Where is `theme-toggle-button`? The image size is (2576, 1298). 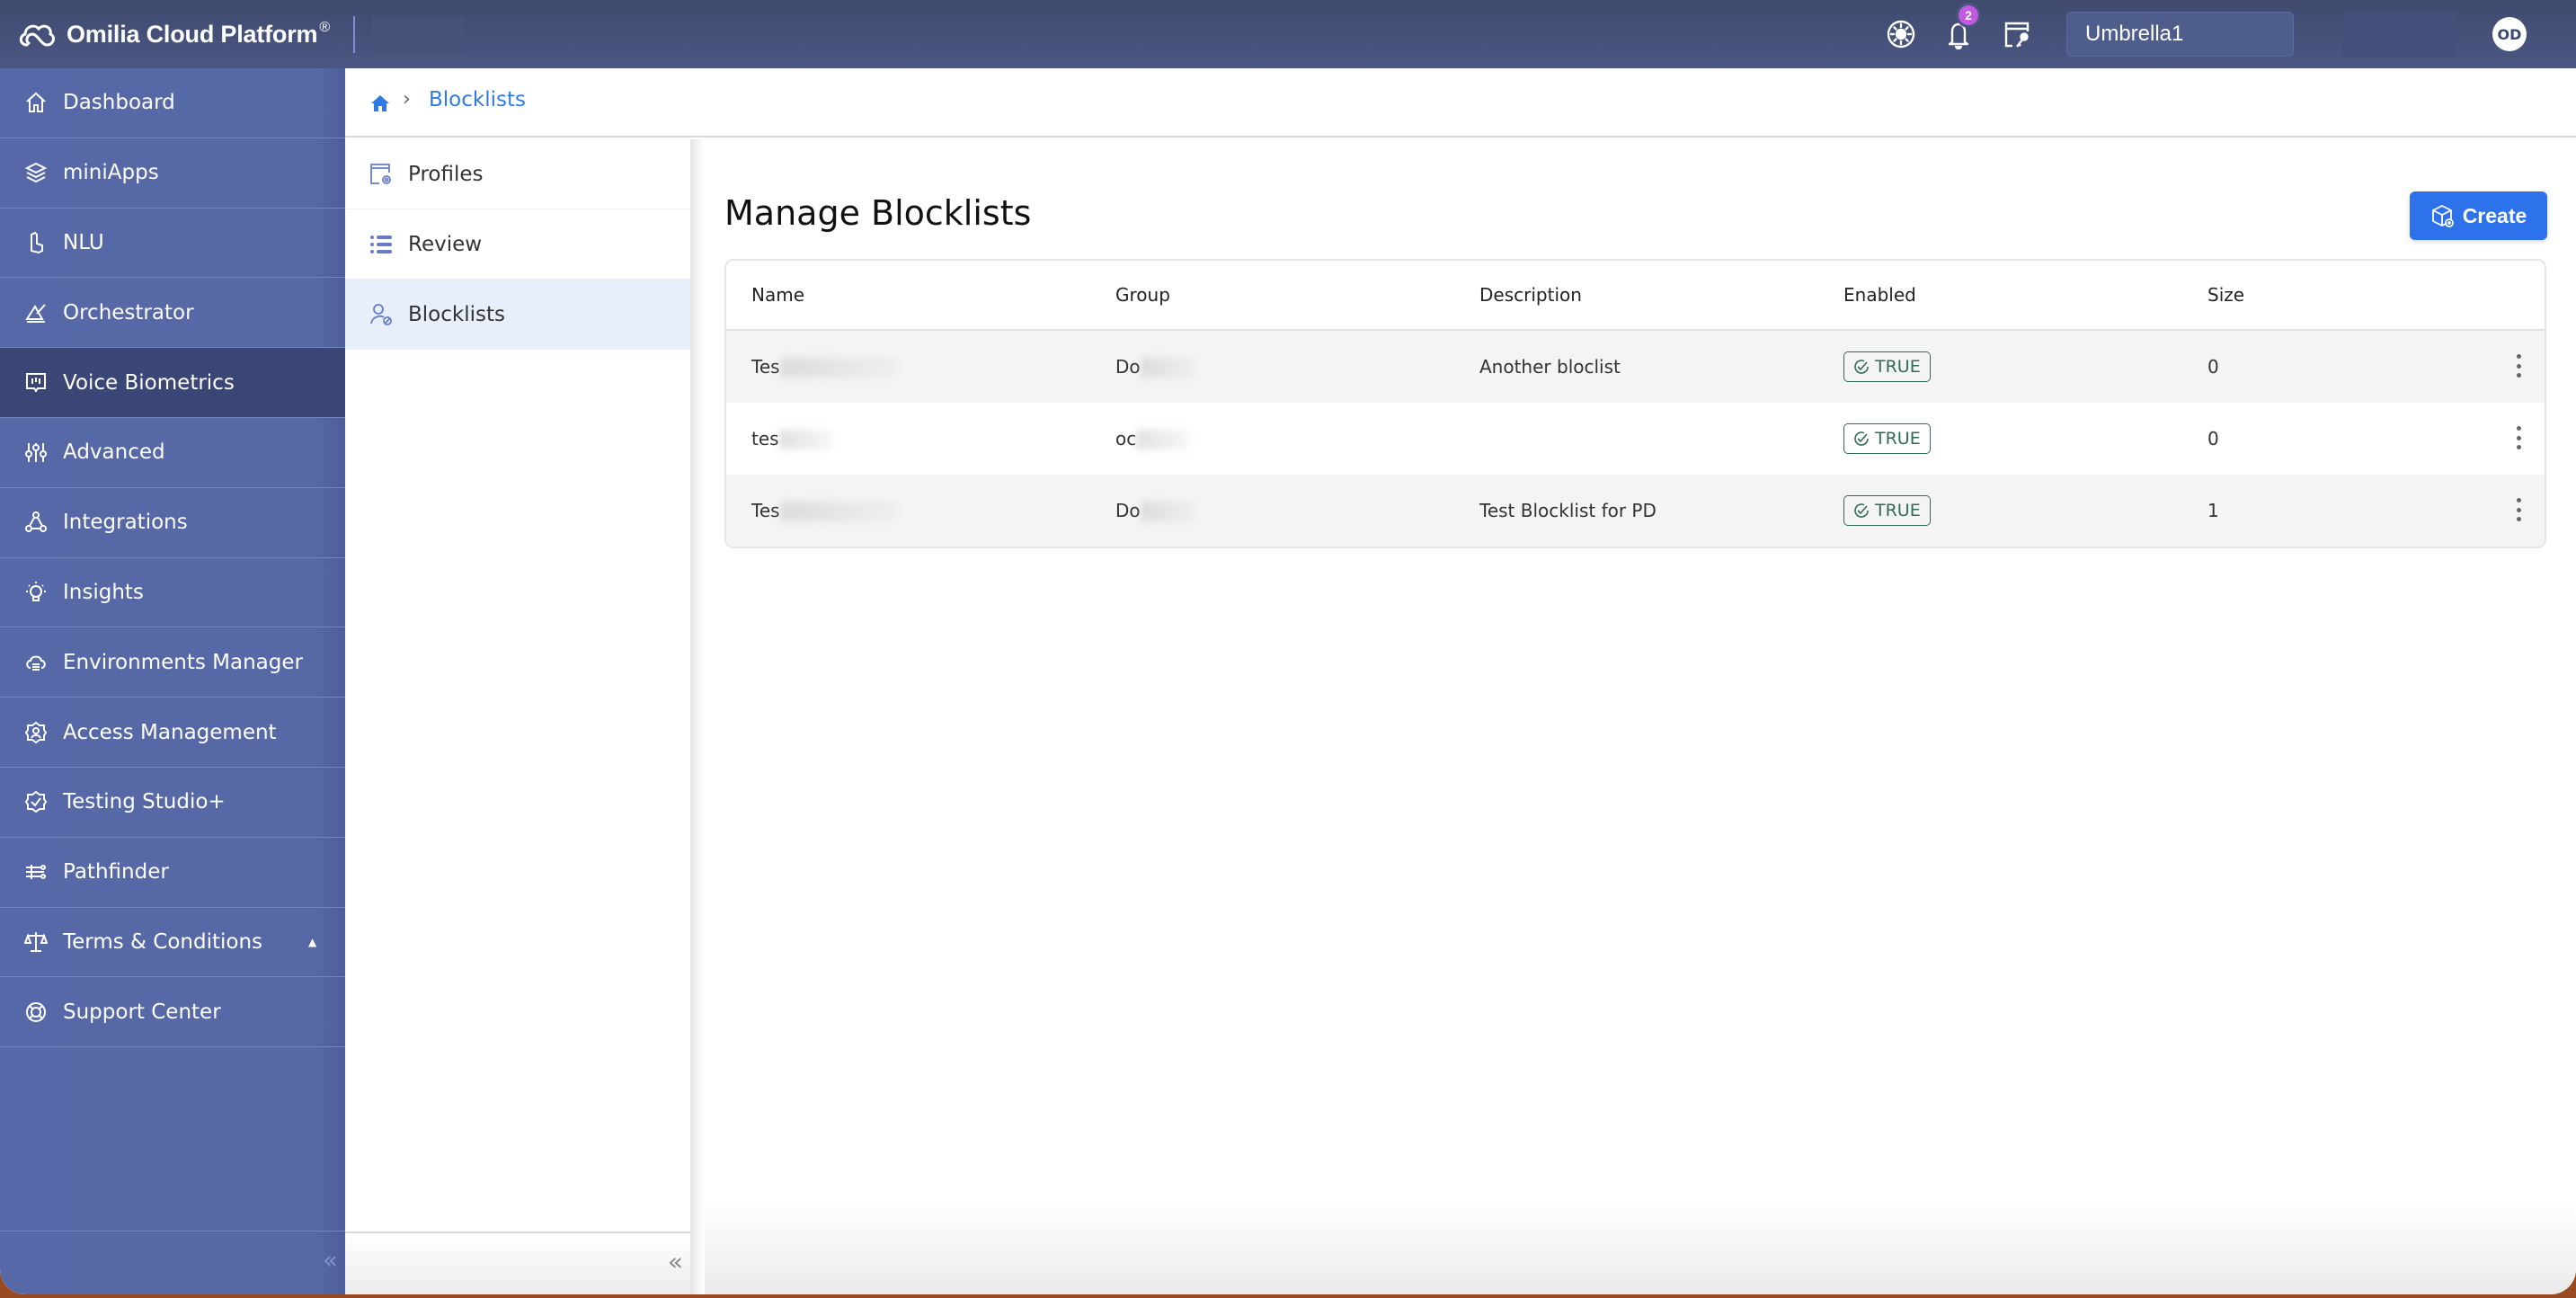
theme-toggle-button is located at coordinates (1901, 34).